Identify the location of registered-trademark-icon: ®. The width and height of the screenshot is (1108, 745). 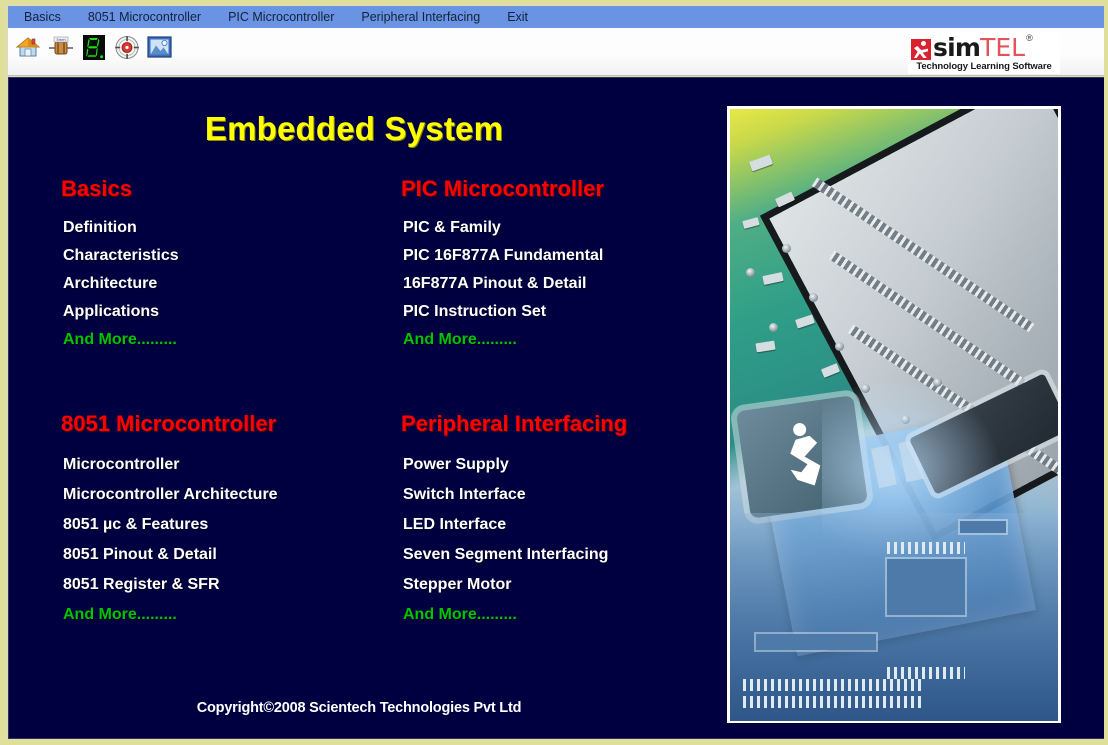
(1029, 38).